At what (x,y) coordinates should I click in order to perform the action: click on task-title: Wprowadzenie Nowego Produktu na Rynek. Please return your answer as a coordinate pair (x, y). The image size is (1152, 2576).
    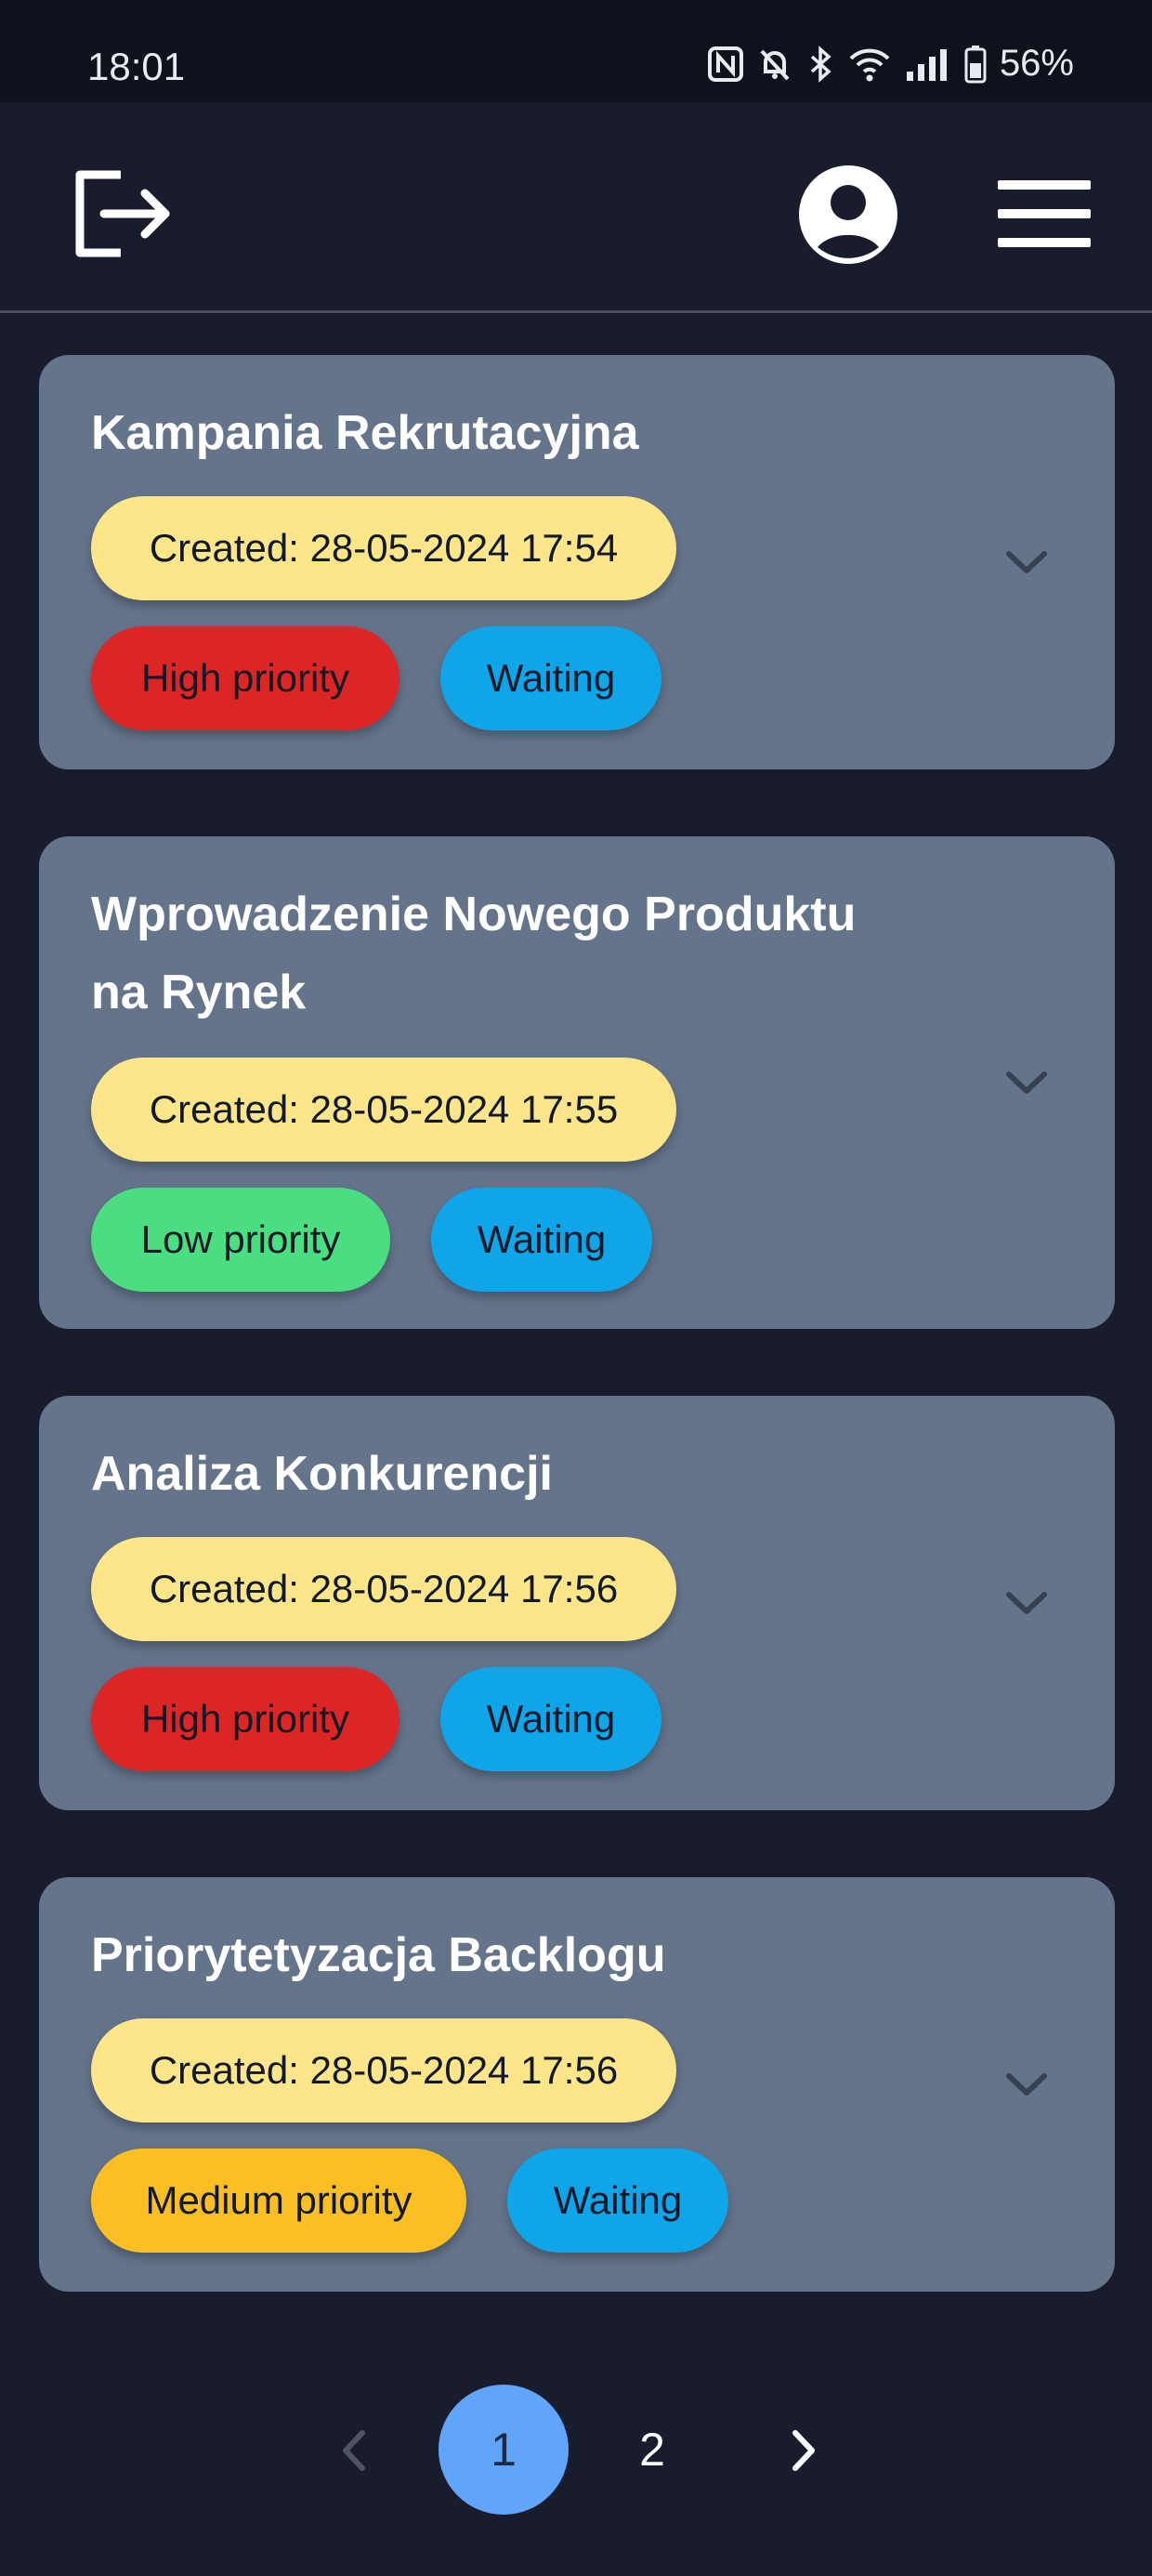
    Looking at the image, I should click on (474, 953).